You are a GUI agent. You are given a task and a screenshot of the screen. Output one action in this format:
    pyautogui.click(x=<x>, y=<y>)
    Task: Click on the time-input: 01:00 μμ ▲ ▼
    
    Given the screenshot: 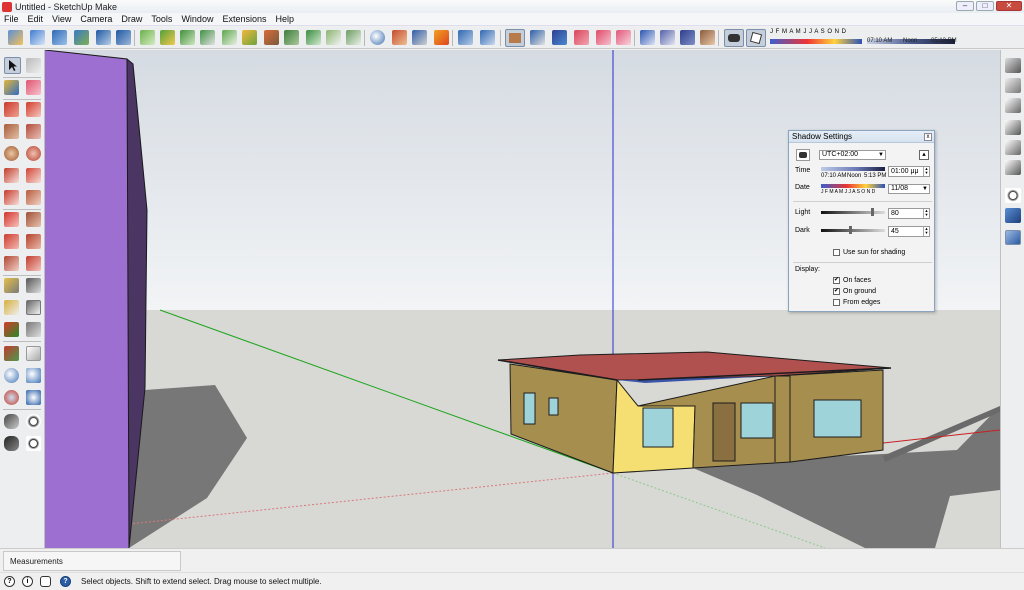 What is the action you would take?
    pyautogui.click(x=909, y=171)
    